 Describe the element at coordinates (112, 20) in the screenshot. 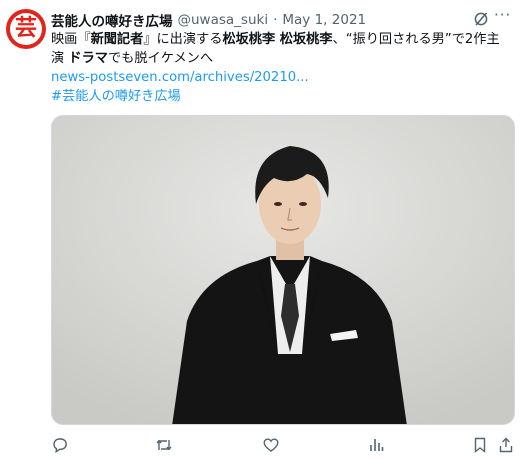

I see `author-name: 芸能人の噂好き広場` at that location.